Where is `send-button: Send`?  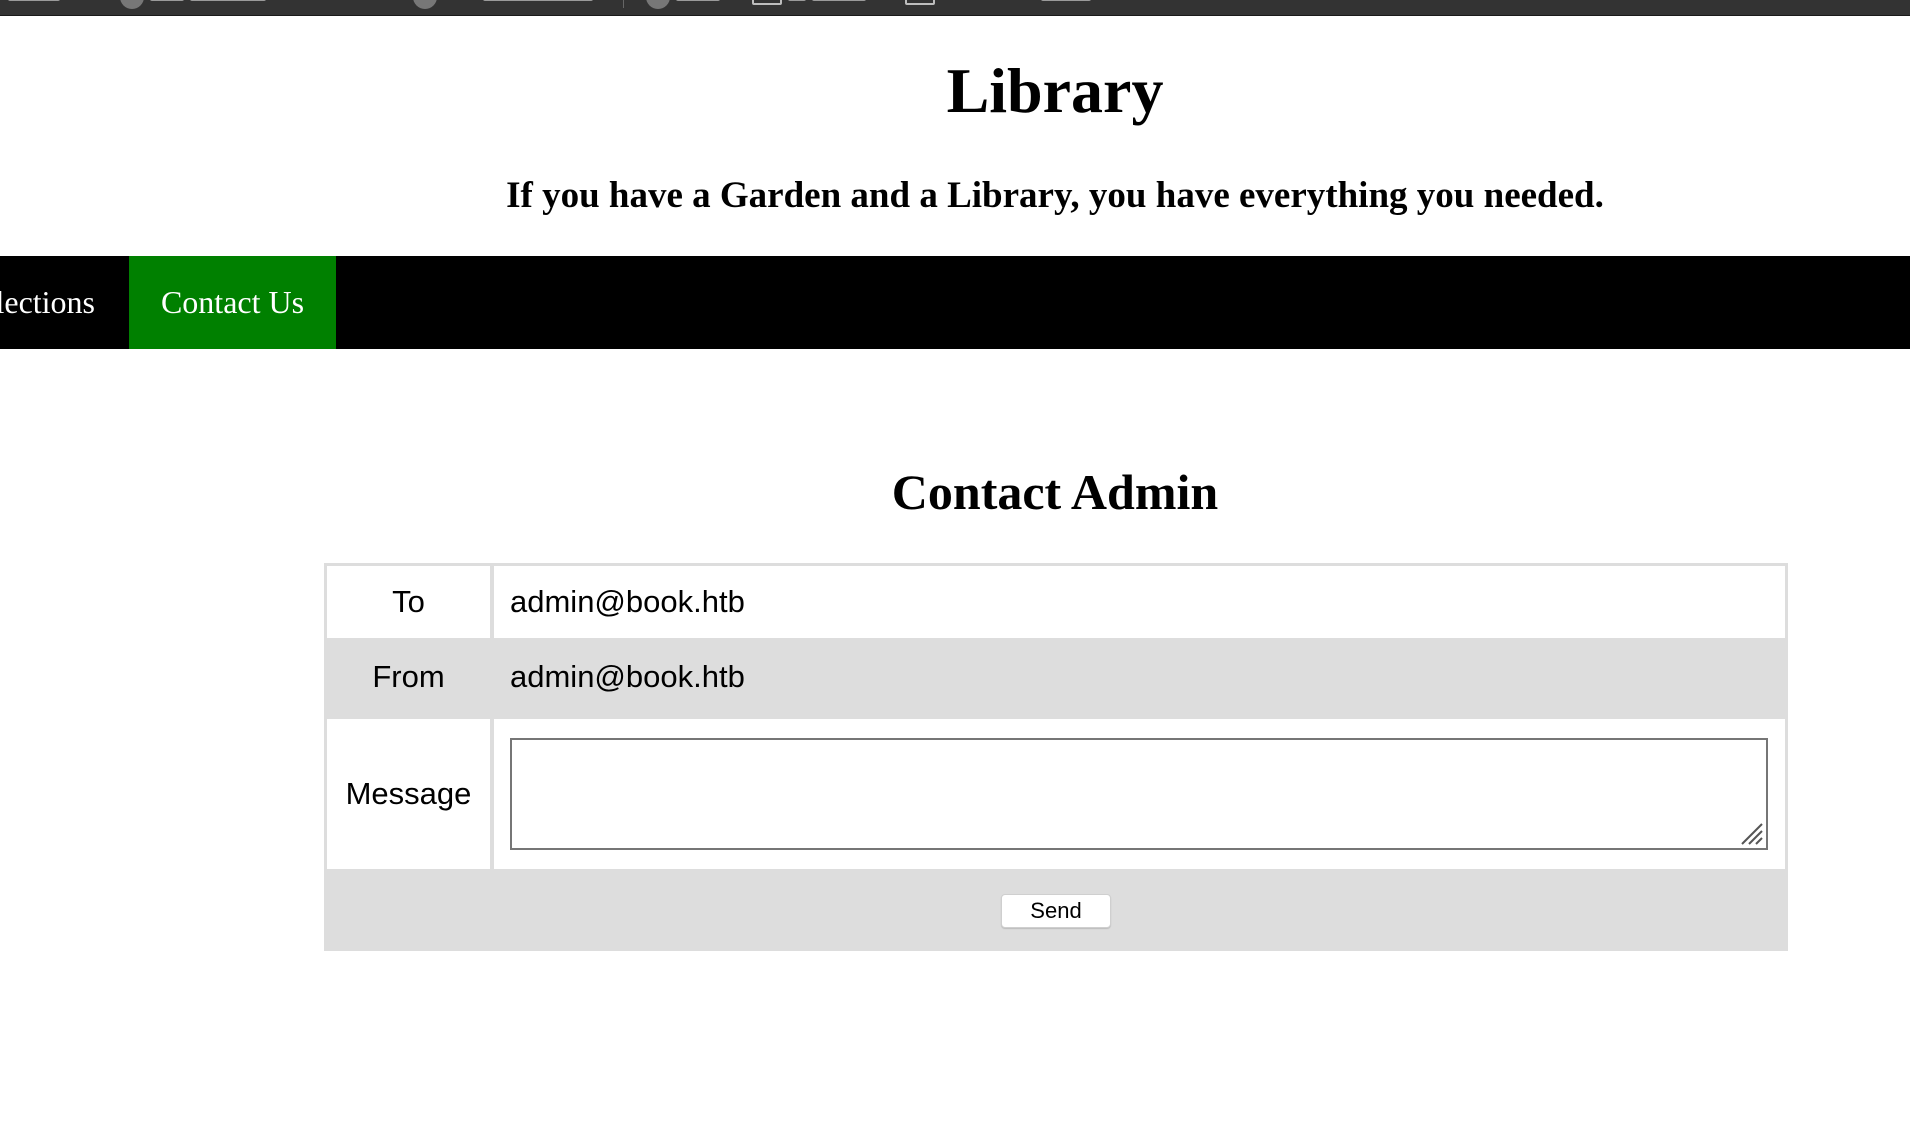
send-button: Send is located at coordinates (1056, 910).